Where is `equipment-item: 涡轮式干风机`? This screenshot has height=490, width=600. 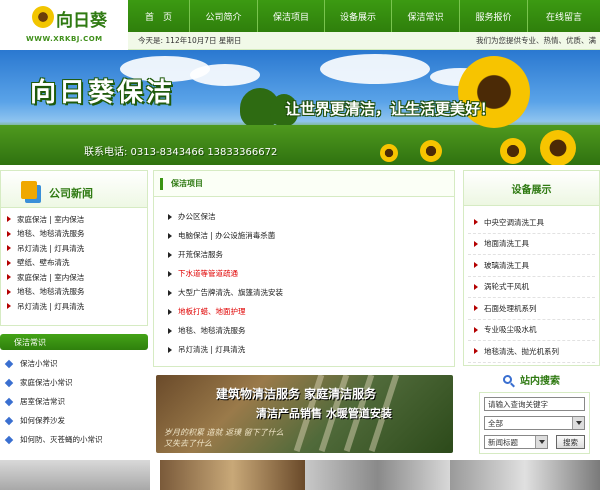 equipment-item: 涡轮式干风机 is located at coordinates (531, 287).